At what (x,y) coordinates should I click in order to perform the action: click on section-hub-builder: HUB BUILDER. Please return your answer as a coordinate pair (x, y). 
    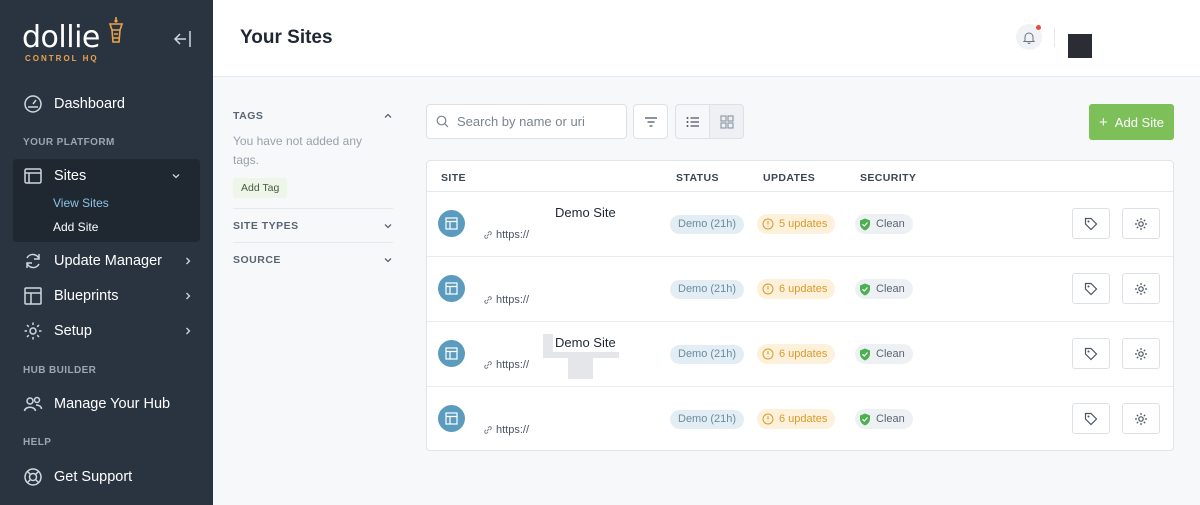
    Looking at the image, I should click on (60, 370).